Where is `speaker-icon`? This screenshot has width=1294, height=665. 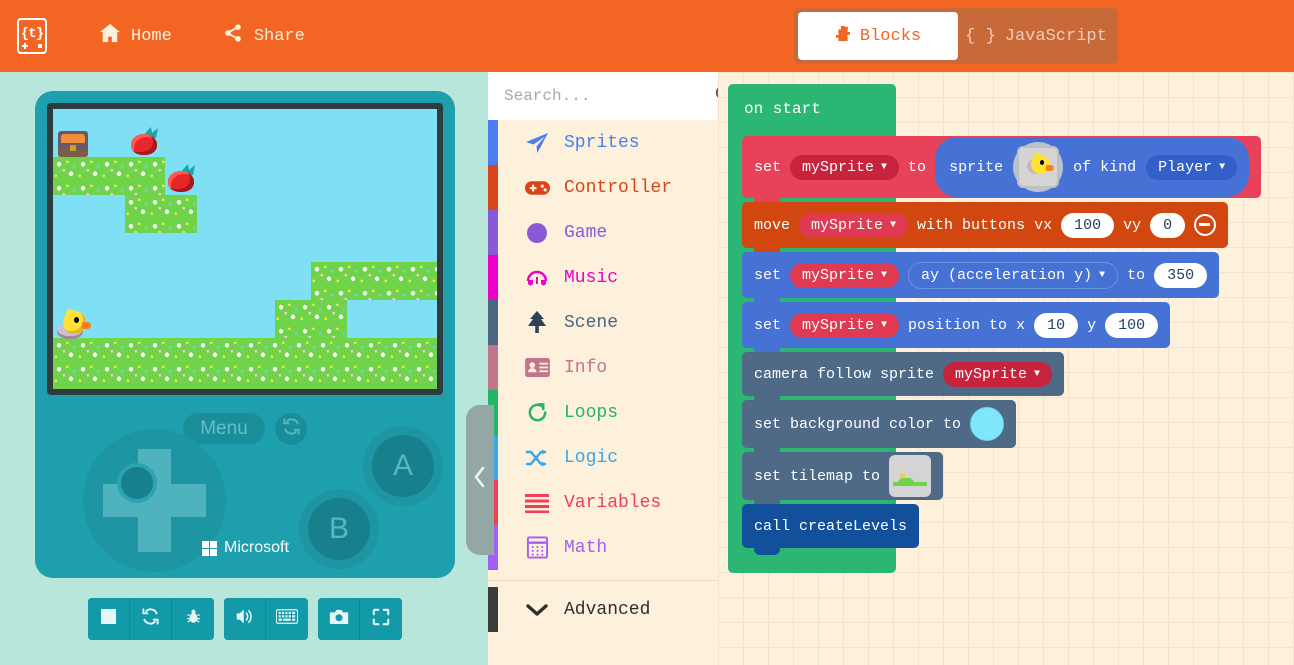 speaker-icon is located at coordinates (244, 619).